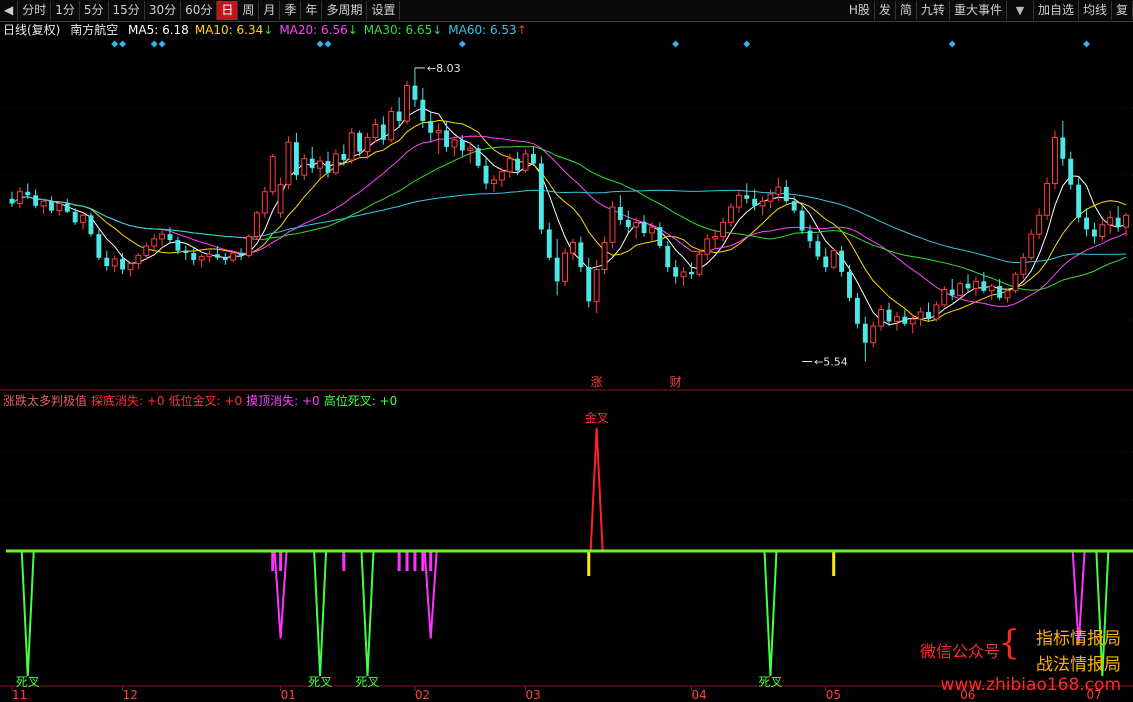 Image resolution: width=1133 pixels, height=702 pixels. I want to click on toolbar-right-item-4: 重大事件, so click(978, 10).